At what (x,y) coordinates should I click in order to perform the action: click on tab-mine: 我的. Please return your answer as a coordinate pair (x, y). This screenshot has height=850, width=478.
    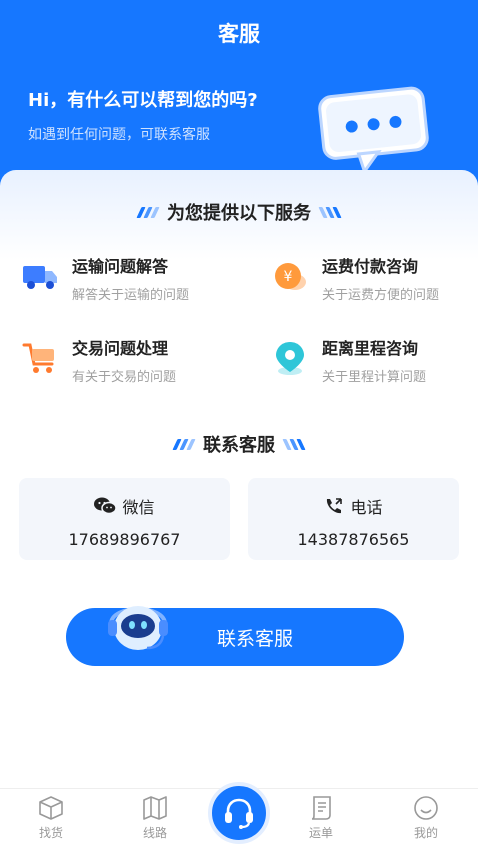
    Looking at the image, I should click on (426, 818).